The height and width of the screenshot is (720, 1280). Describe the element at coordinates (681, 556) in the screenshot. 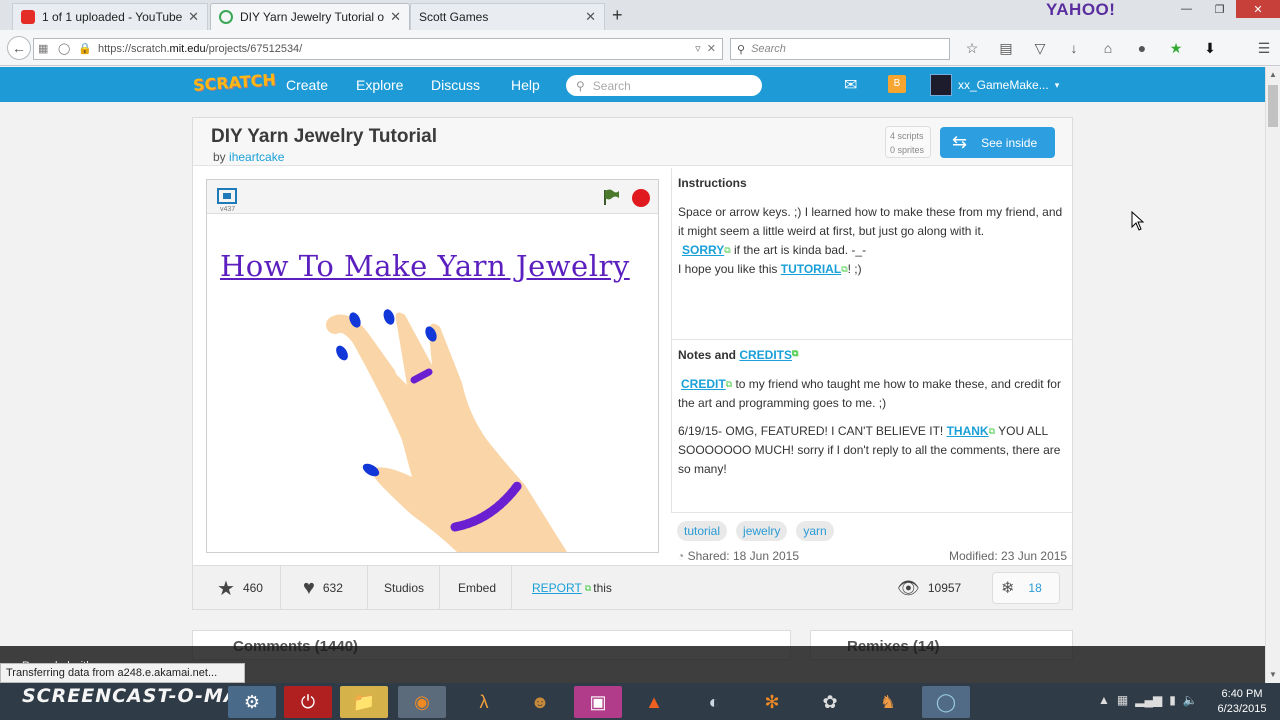

I see `clock-icon: ◔` at that location.